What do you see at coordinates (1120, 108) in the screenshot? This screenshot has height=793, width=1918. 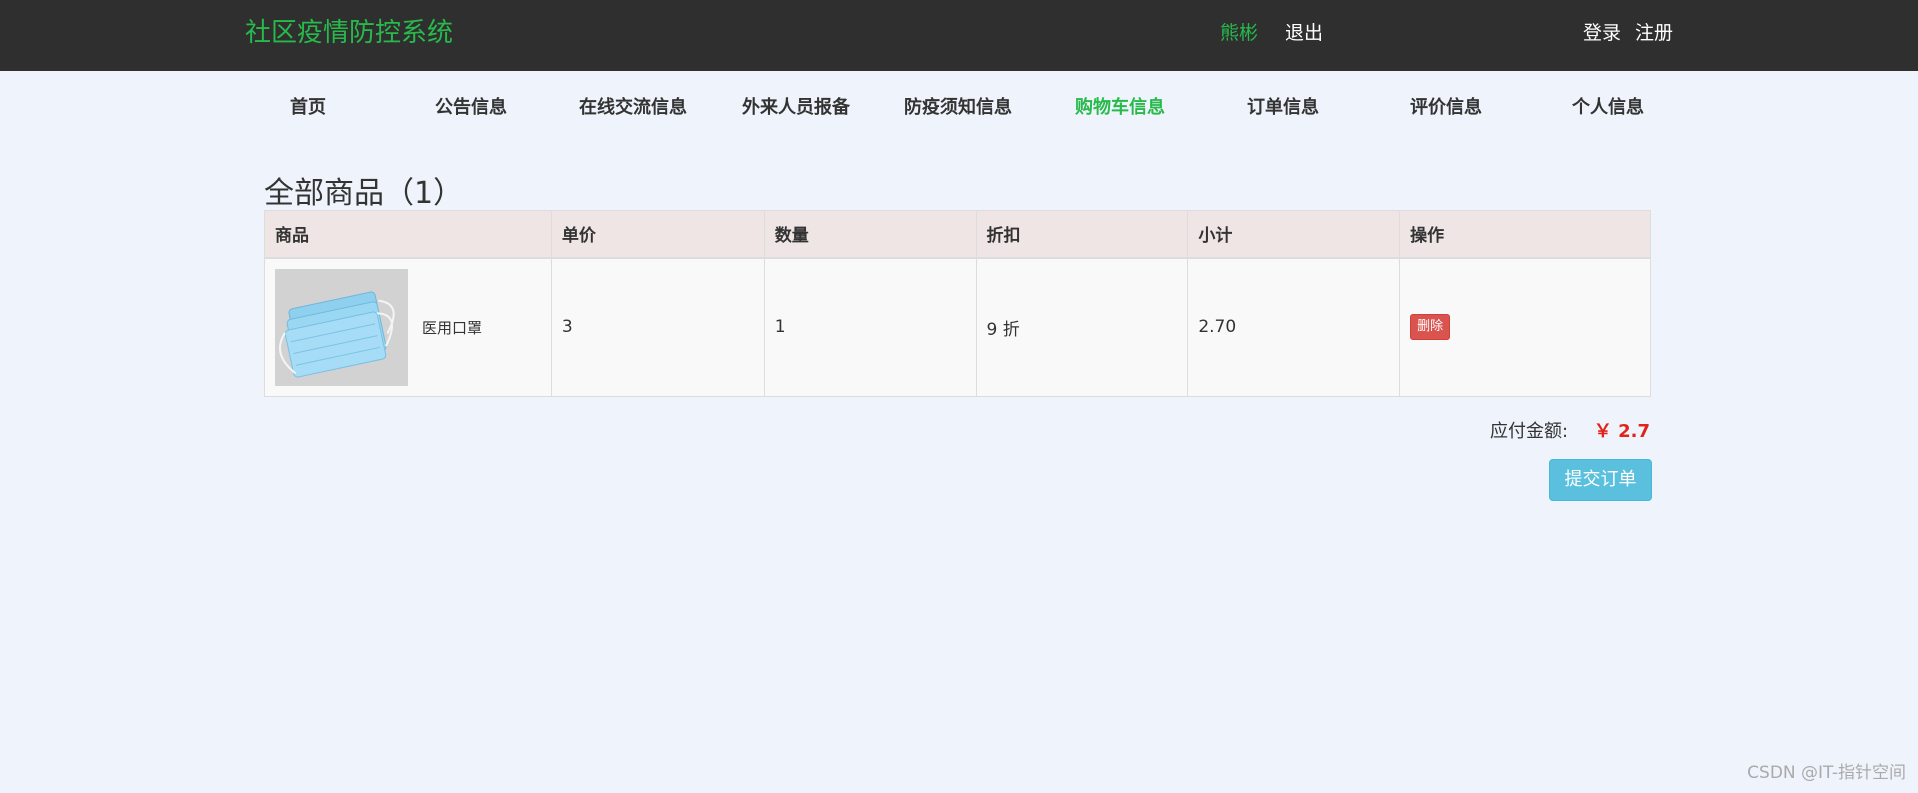 I see `nav-cart: 购物车信息` at bounding box center [1120, 108].